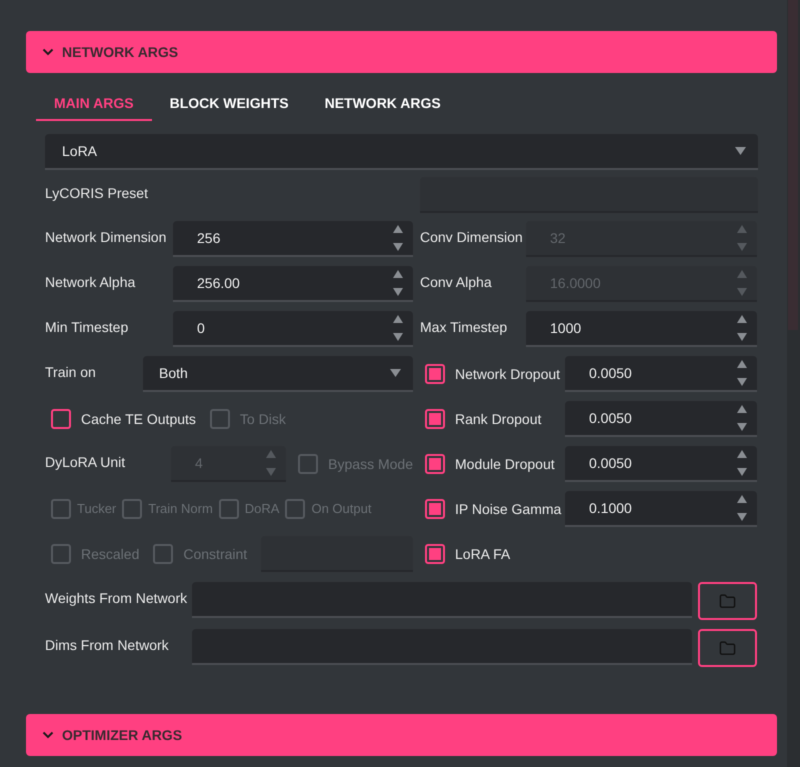 Image resolution: width=800 pixels, height=767 pixels. Describe the element at coordinates (661, 509) in the screenshot. I see `number-field: 0.1000` at that location.